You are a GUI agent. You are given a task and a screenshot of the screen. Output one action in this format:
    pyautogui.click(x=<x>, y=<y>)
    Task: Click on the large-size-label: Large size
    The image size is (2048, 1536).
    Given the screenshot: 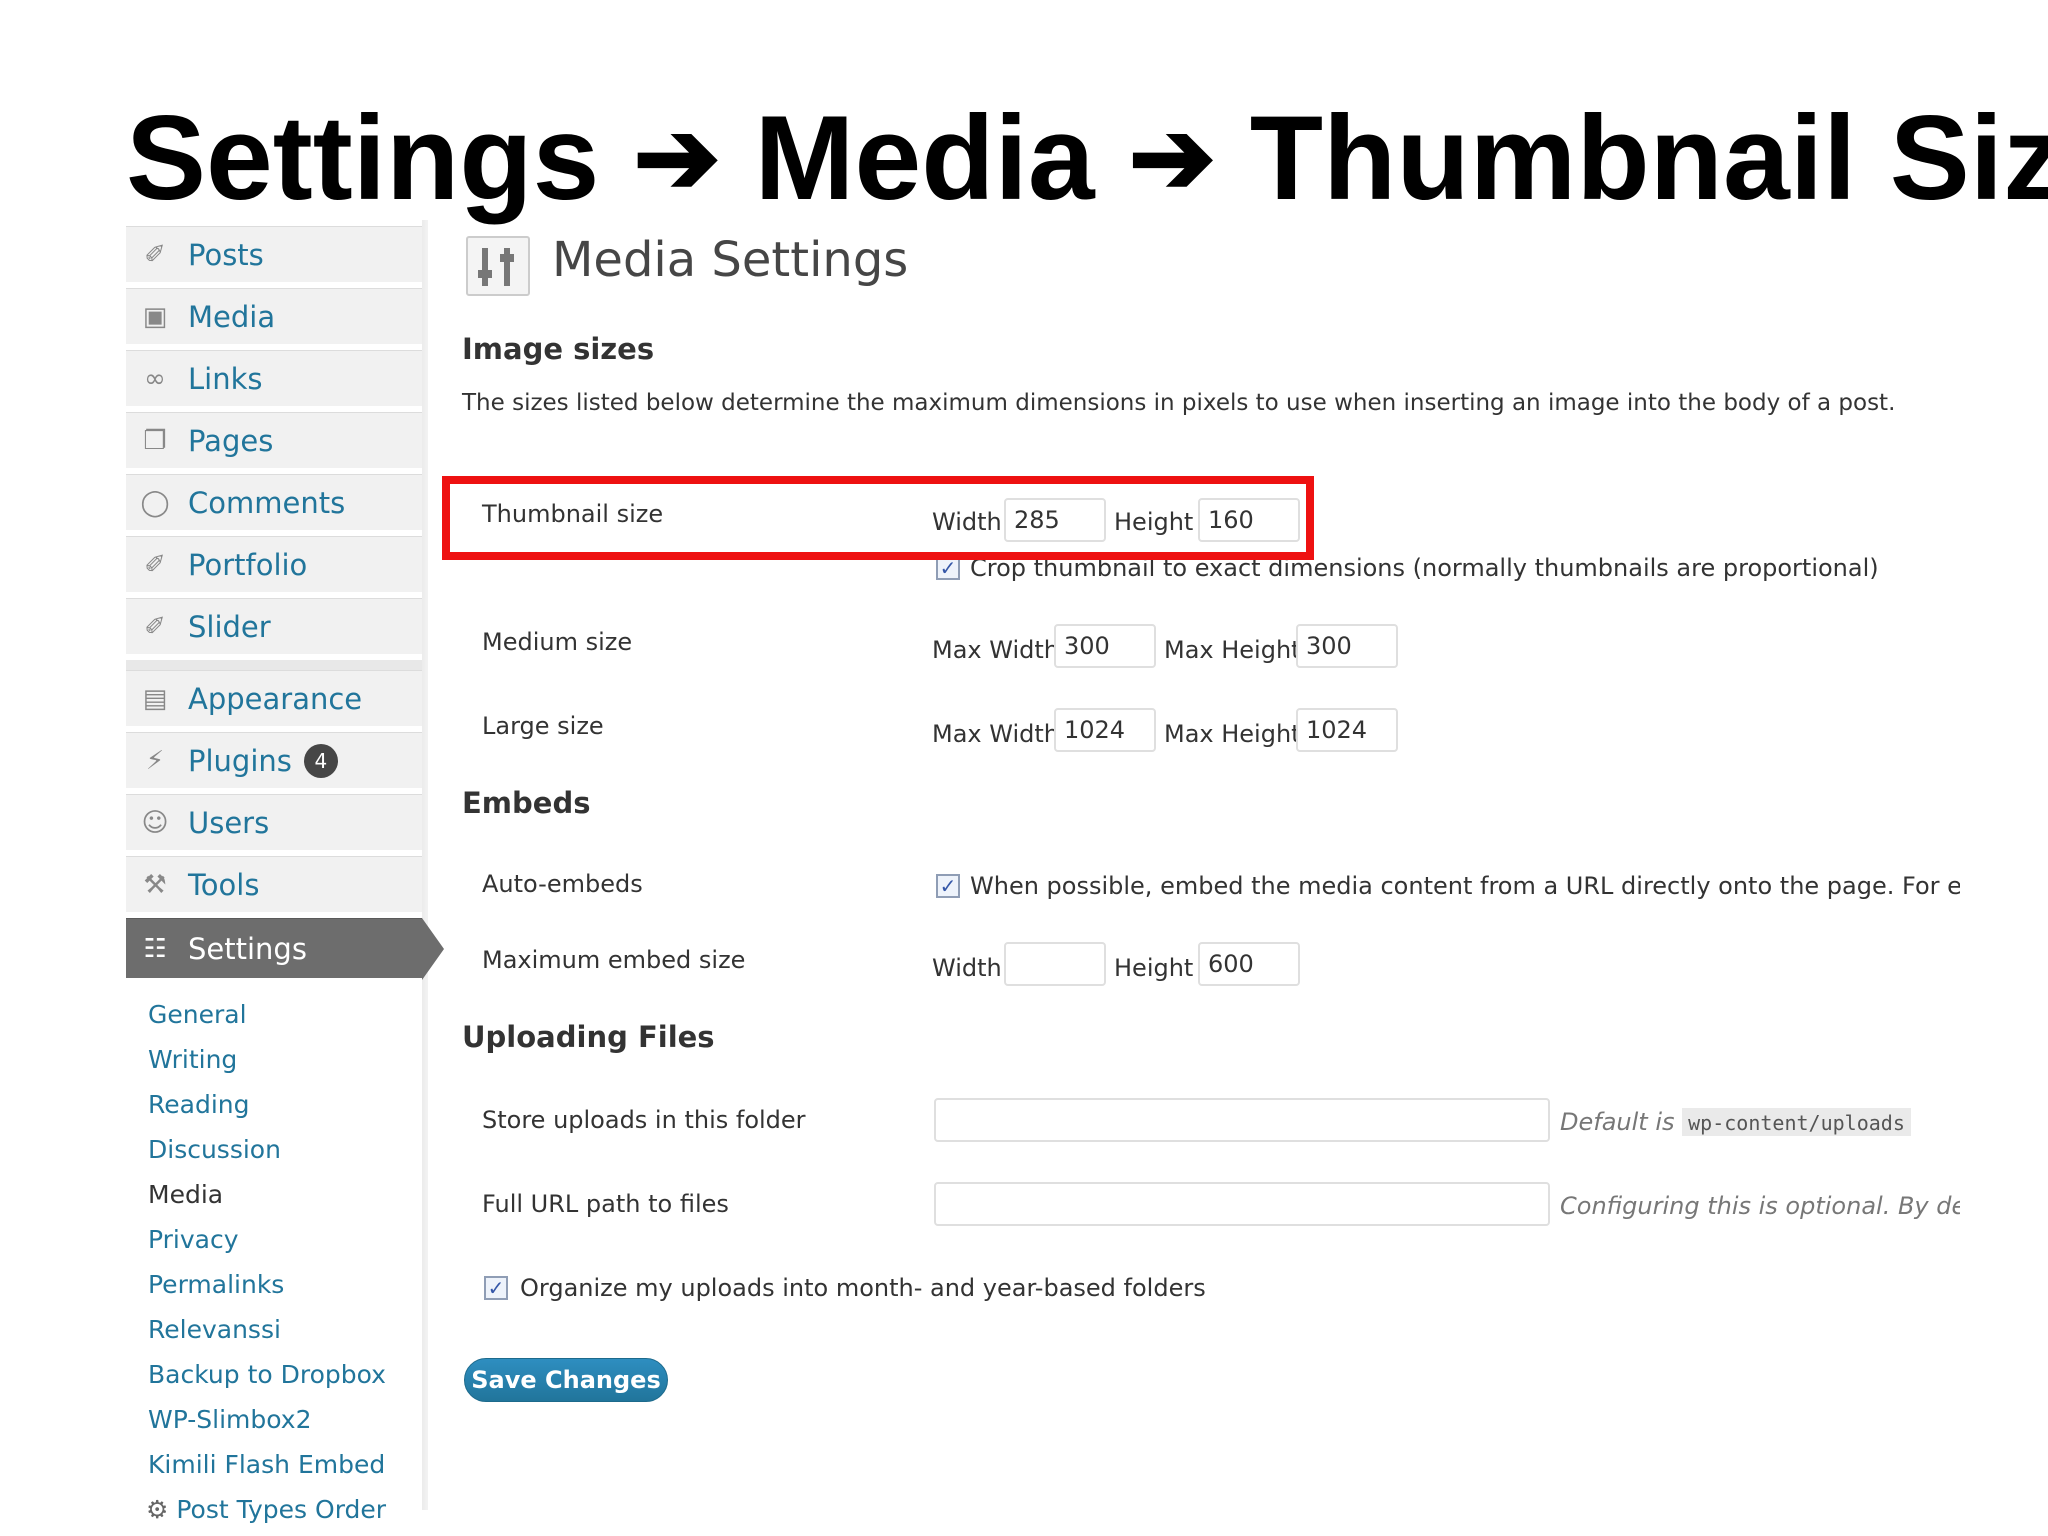 What is the action you would take?
    pyautogui.click(x=543, y=726)
    